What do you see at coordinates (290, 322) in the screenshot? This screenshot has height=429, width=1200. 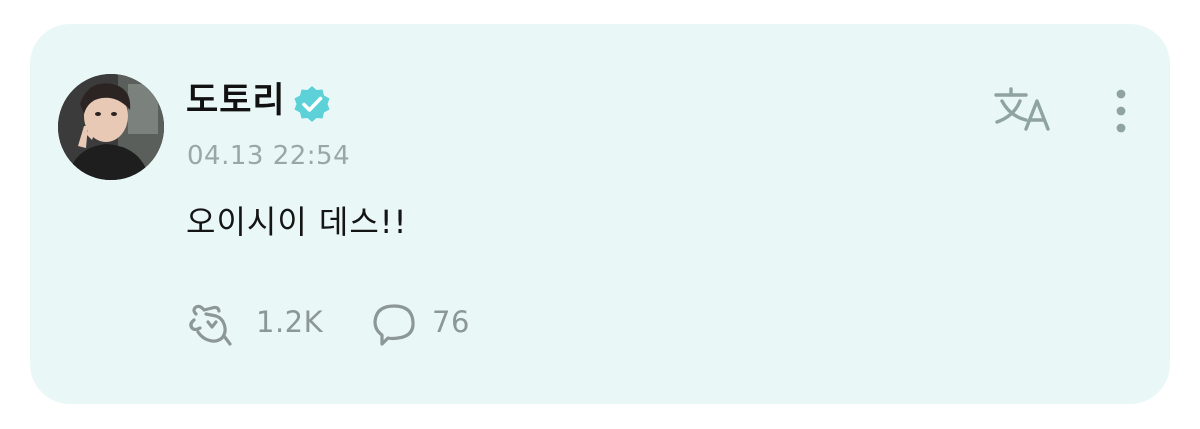 I see `like-count: 1.2K` at bounding box center [290, 322].